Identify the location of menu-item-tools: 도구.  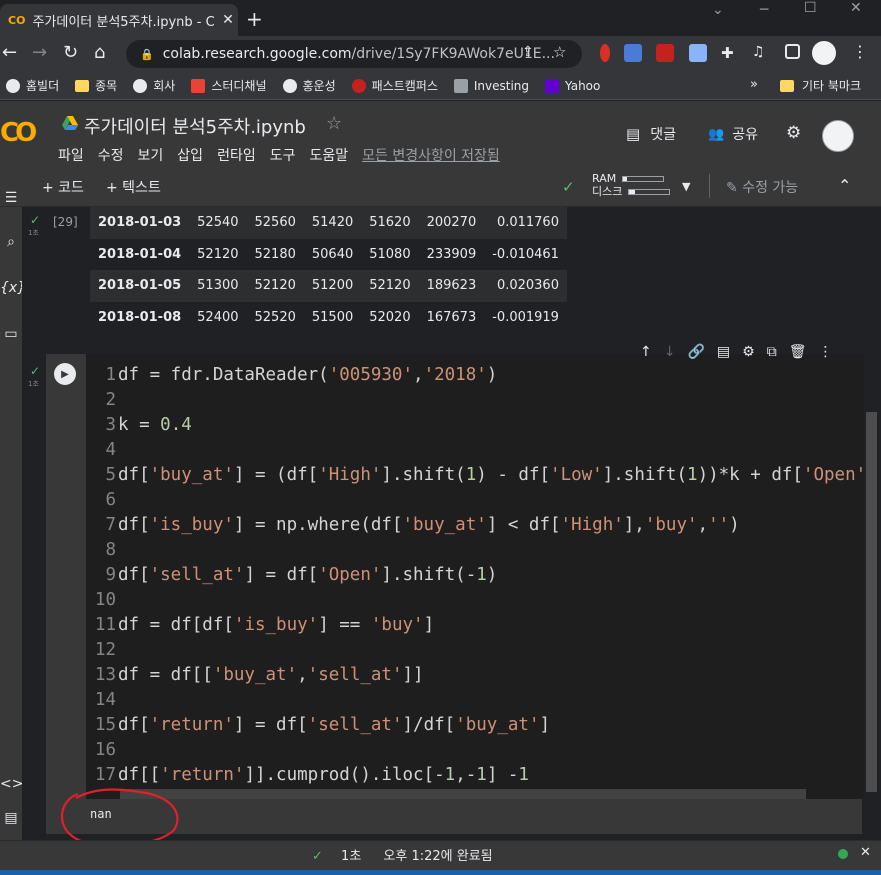
(283, 155).